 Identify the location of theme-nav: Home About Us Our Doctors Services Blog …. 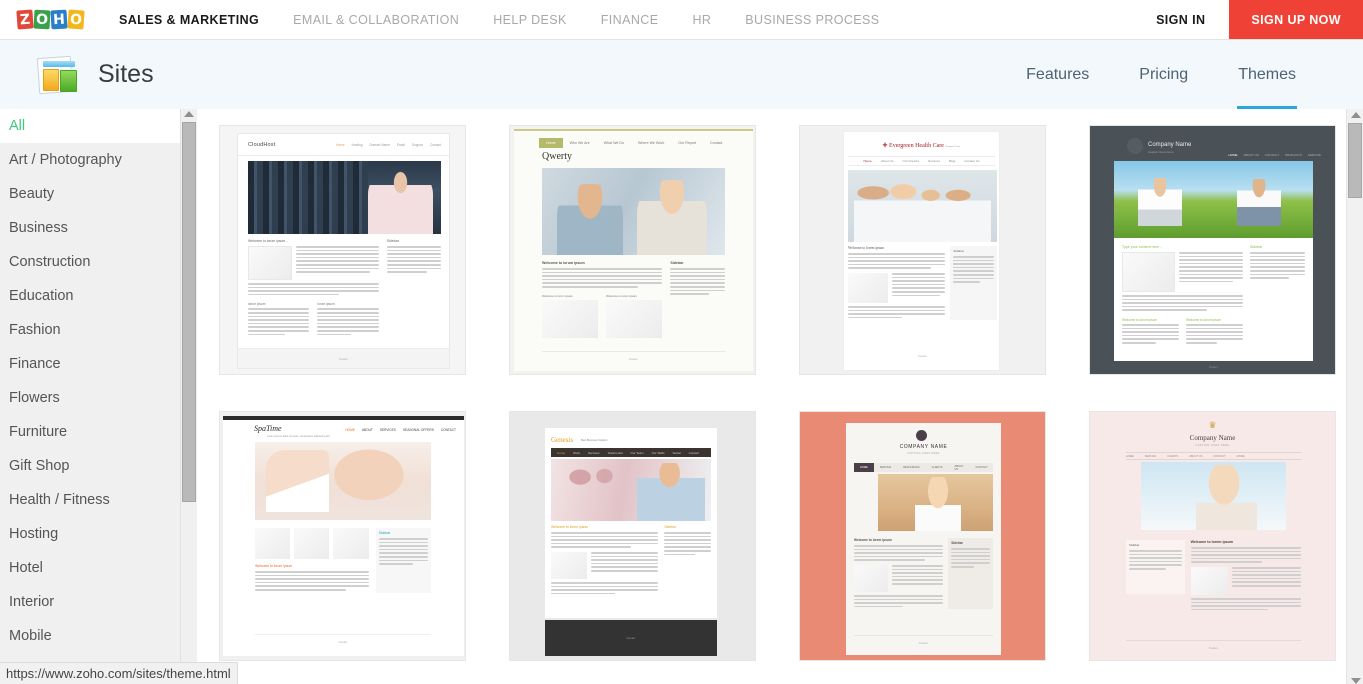
(921, 161).